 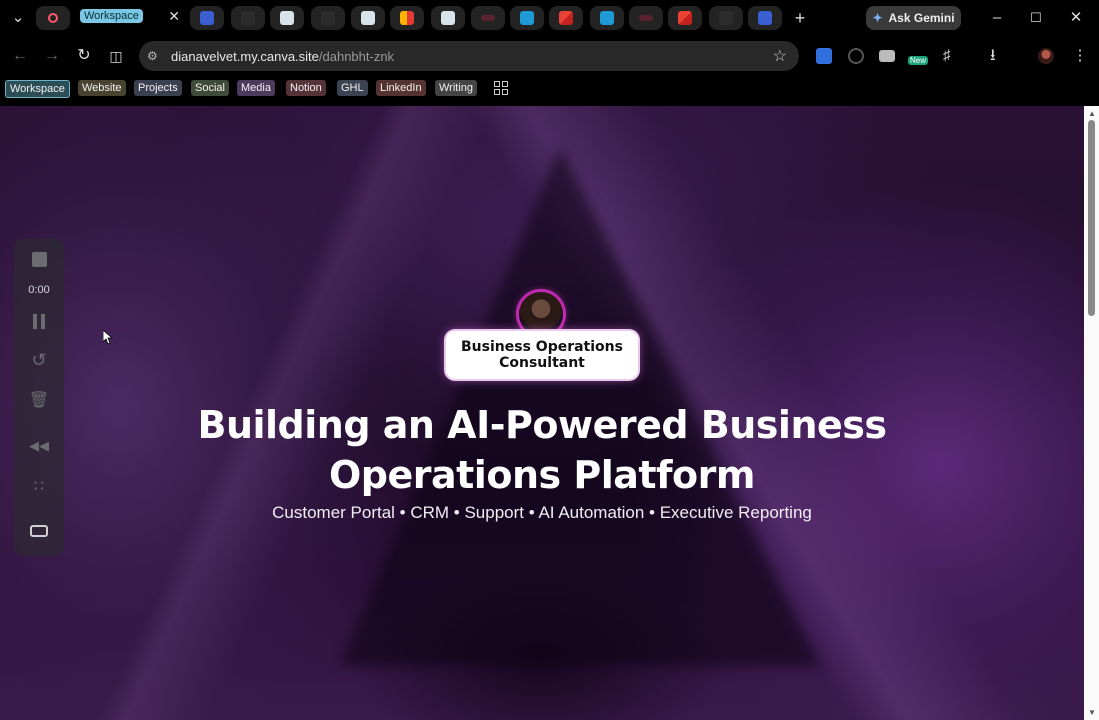 I want to click on pause-button, so click(x=39, y=324).